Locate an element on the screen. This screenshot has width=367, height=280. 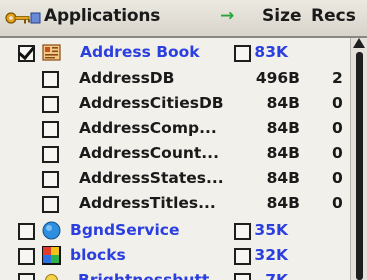
keys-icon is located at coordinates (23, 18).